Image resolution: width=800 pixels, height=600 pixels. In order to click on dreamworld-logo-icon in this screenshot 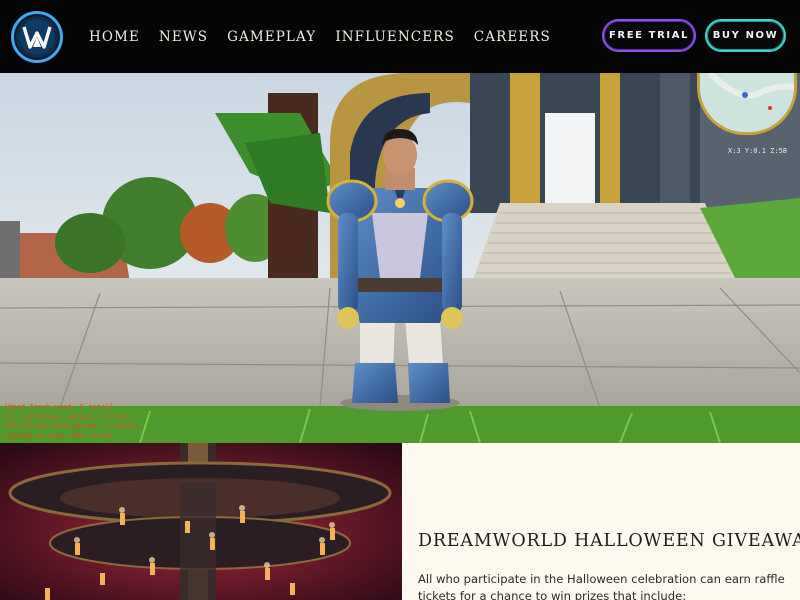, I will do `click(37, 37)`.